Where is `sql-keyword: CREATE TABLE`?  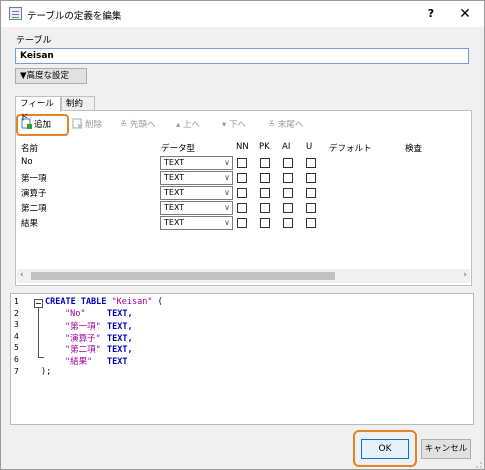
sql-keyword: CREATE TABLE is located at coordinates (76, 302).